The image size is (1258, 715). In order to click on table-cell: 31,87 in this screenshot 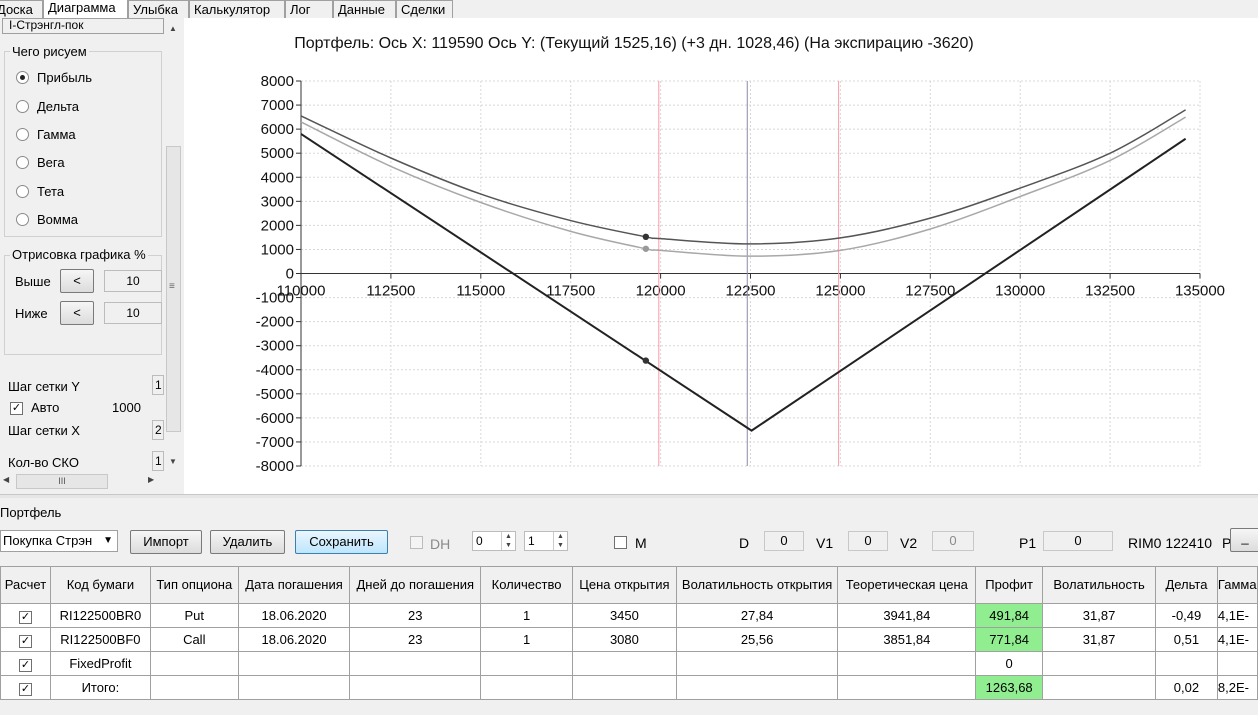, I will do `click(1099, 615)`.